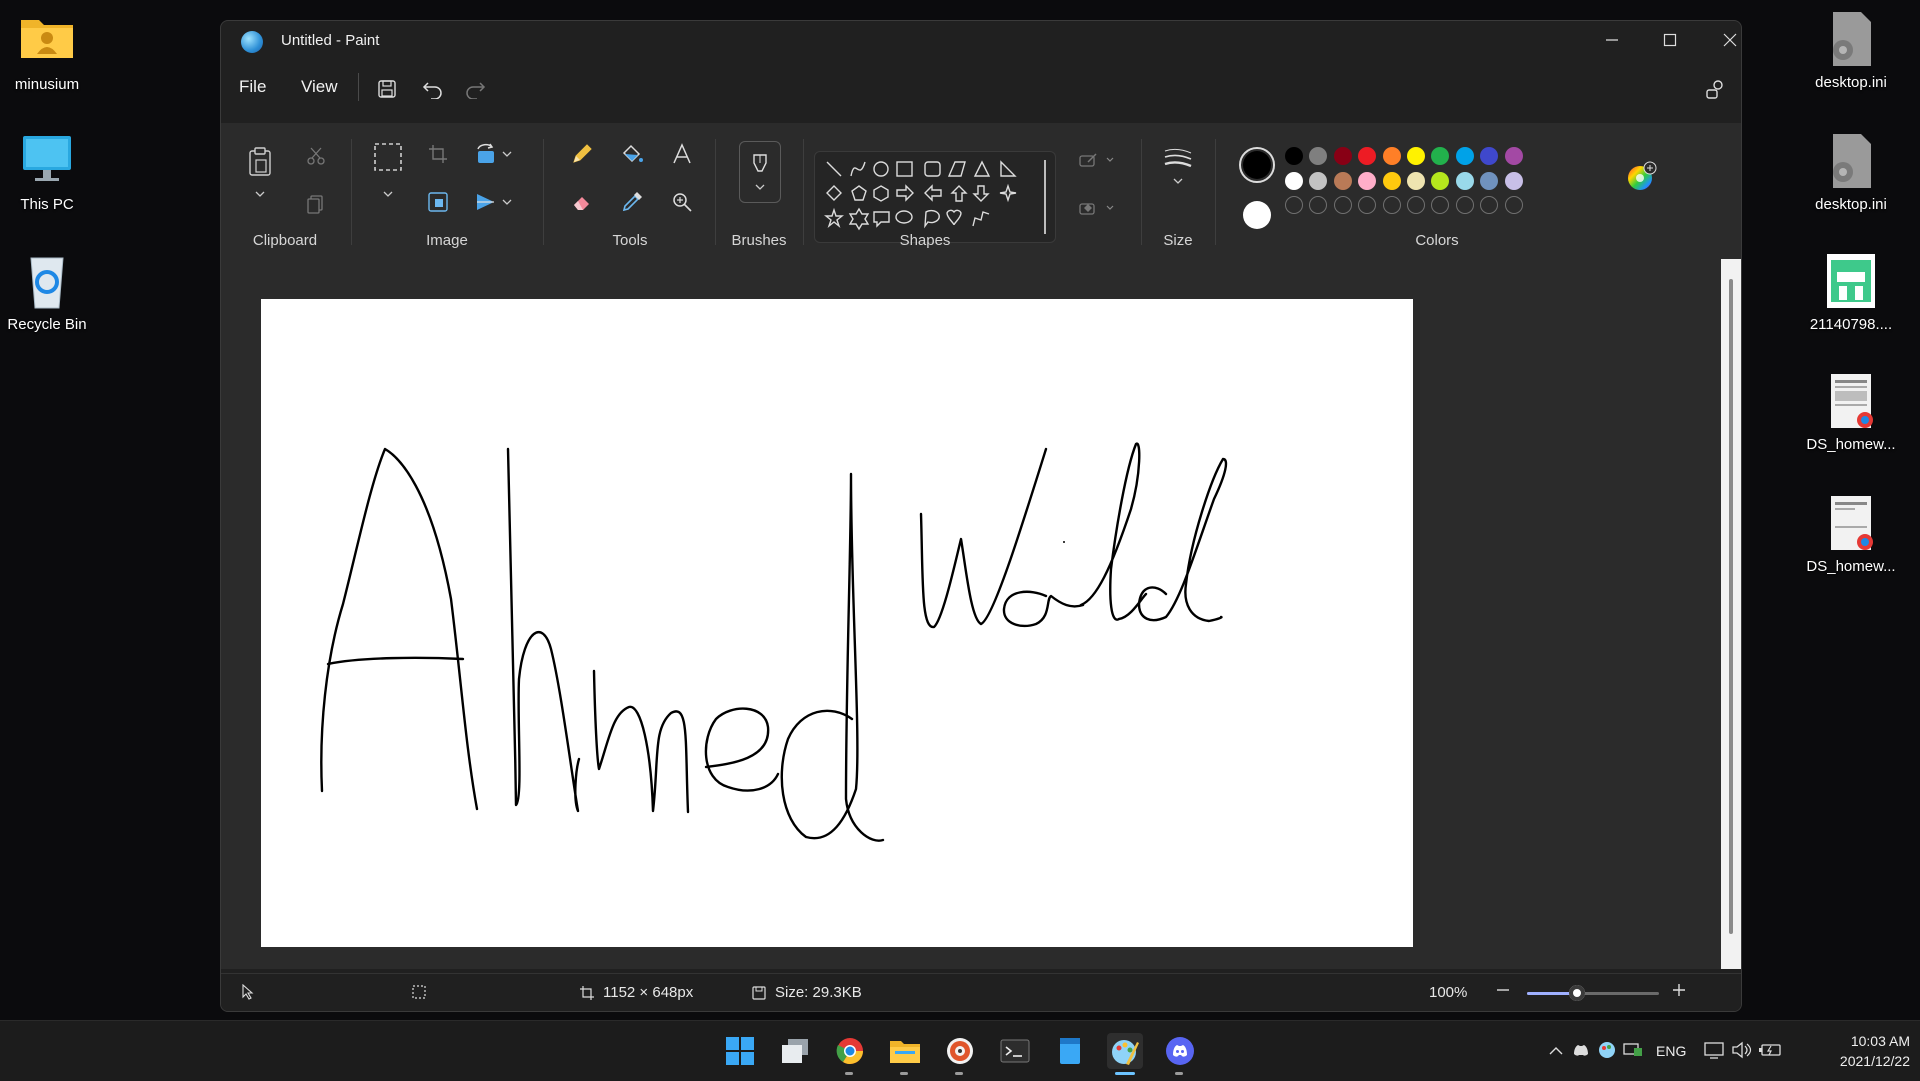 Image resolution: width=1920 pixels, height=1081 pixels. What do you see at coordinates (582, 154) in the screenshot?
I see `pencil-icon` at bounding box center [582, 154].